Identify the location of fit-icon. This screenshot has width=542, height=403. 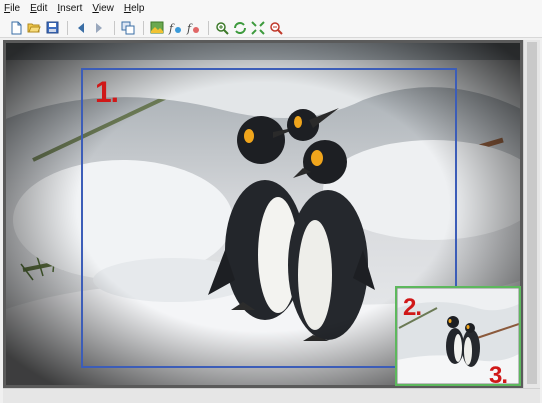
(258, 28).